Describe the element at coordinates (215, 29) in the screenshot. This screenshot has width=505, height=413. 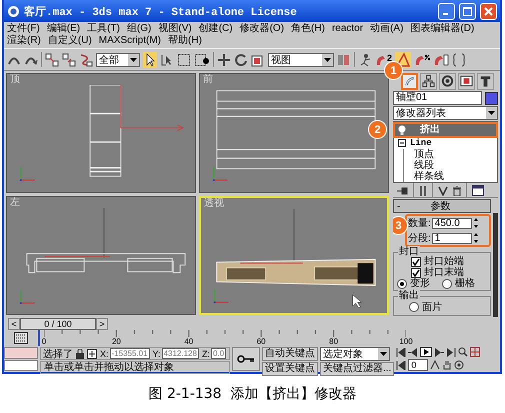
I see `menu-item: 创建(C)` at that location.